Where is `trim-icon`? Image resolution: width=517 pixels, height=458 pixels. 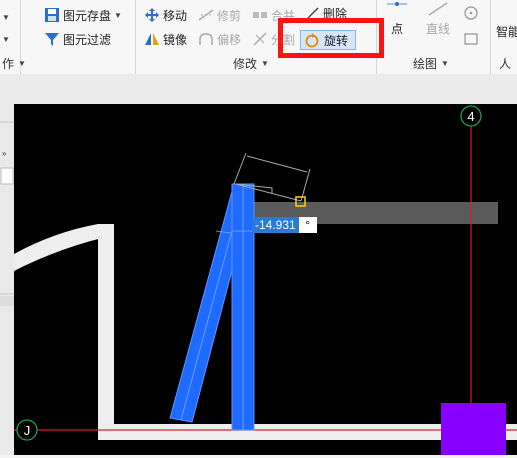
trim-icon is located at coordinates (206, 15).